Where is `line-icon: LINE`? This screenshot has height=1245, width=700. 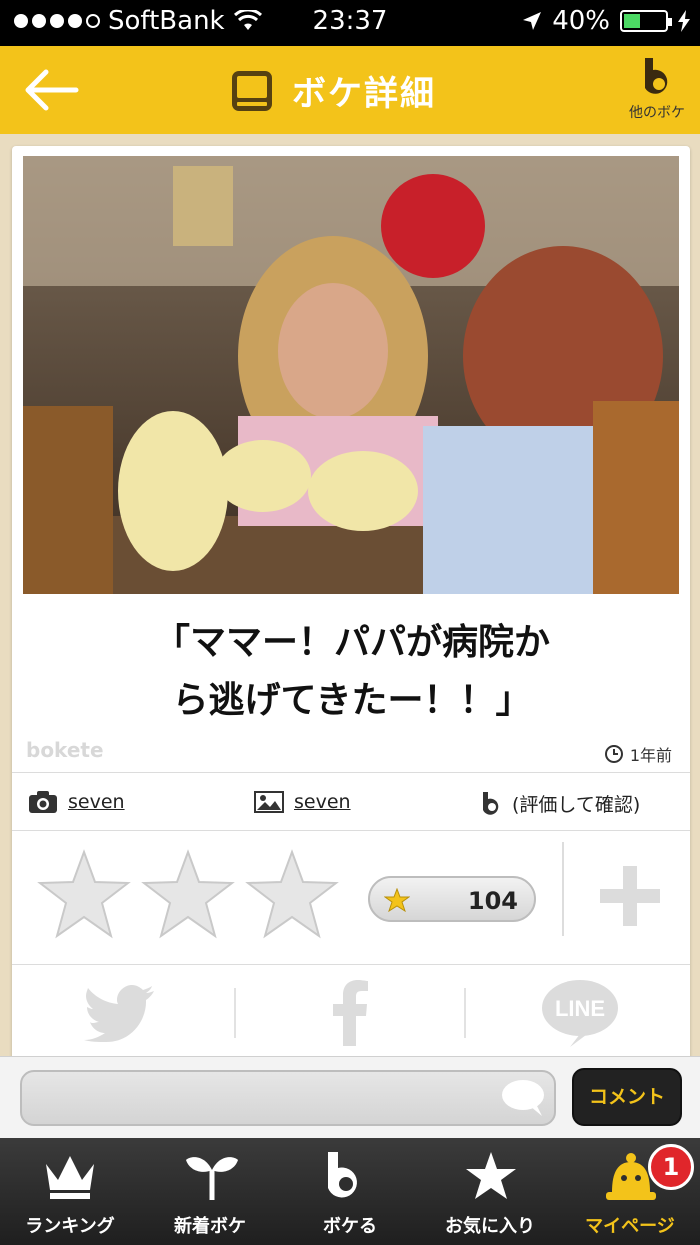
line-icon: LINE is located at coordinates (580, 1013).